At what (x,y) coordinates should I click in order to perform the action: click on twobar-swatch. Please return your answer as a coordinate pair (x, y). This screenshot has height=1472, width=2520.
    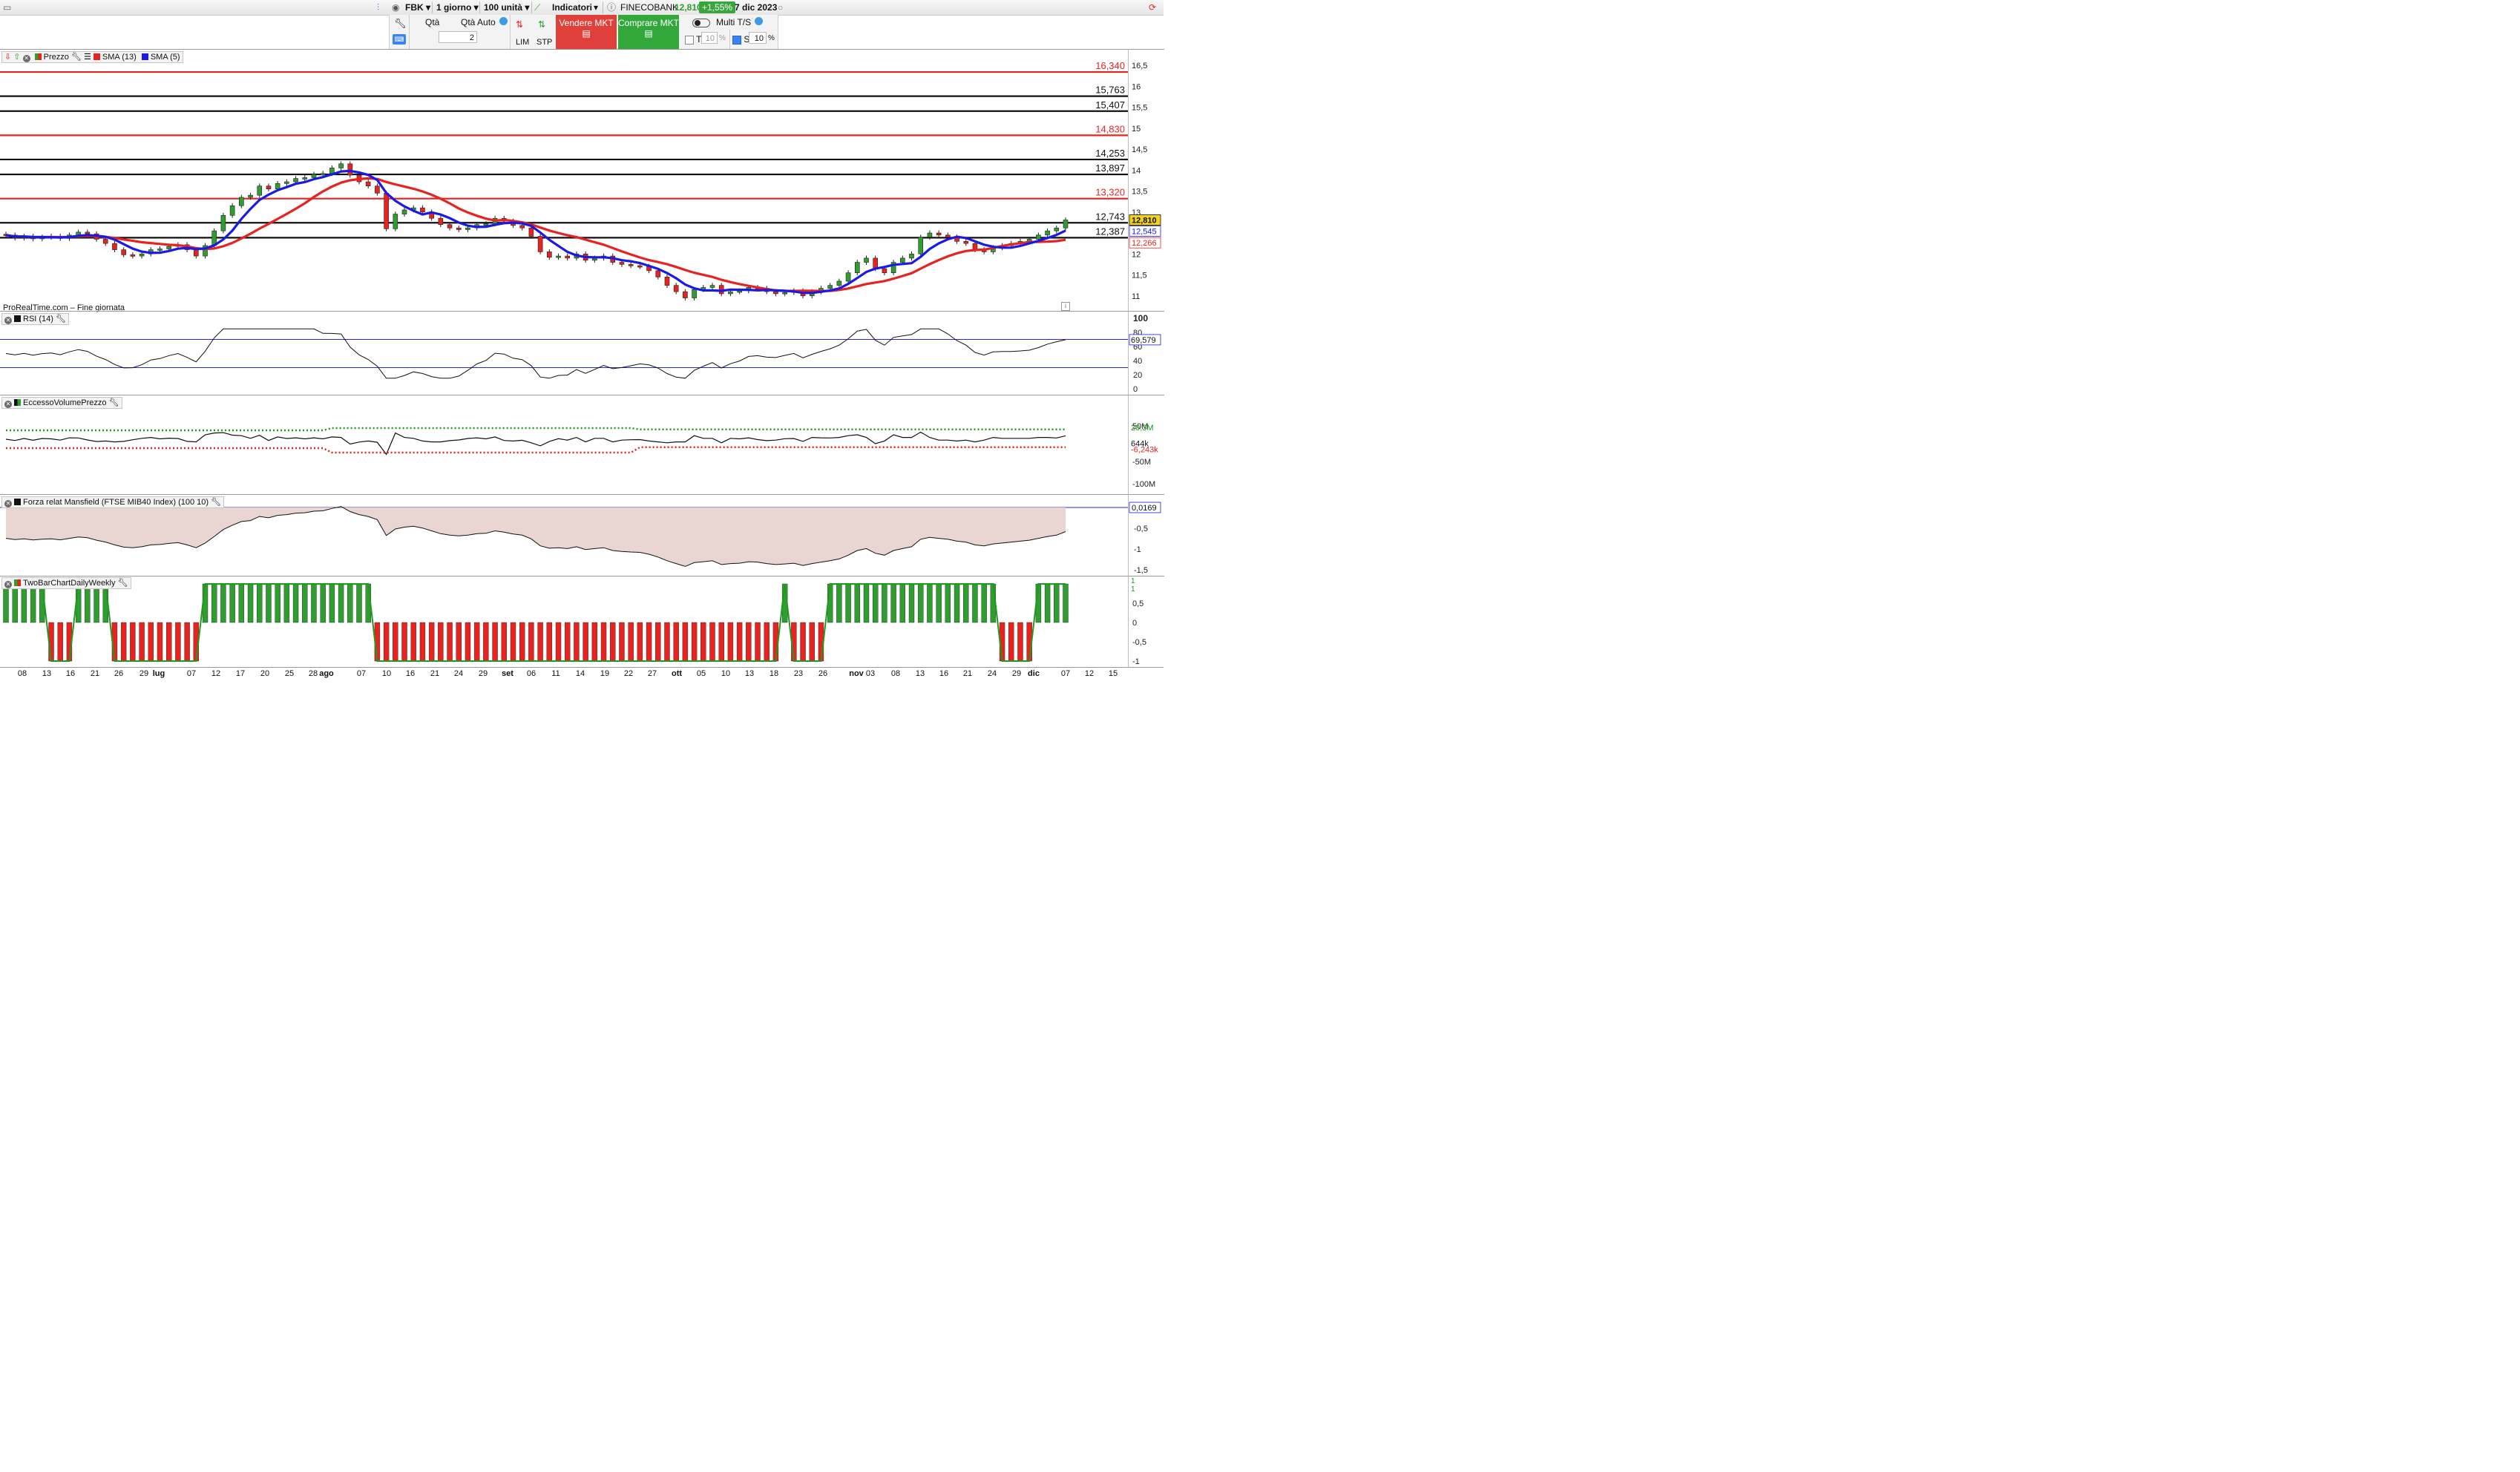
    Looking at the image, I should click on (18, 582).